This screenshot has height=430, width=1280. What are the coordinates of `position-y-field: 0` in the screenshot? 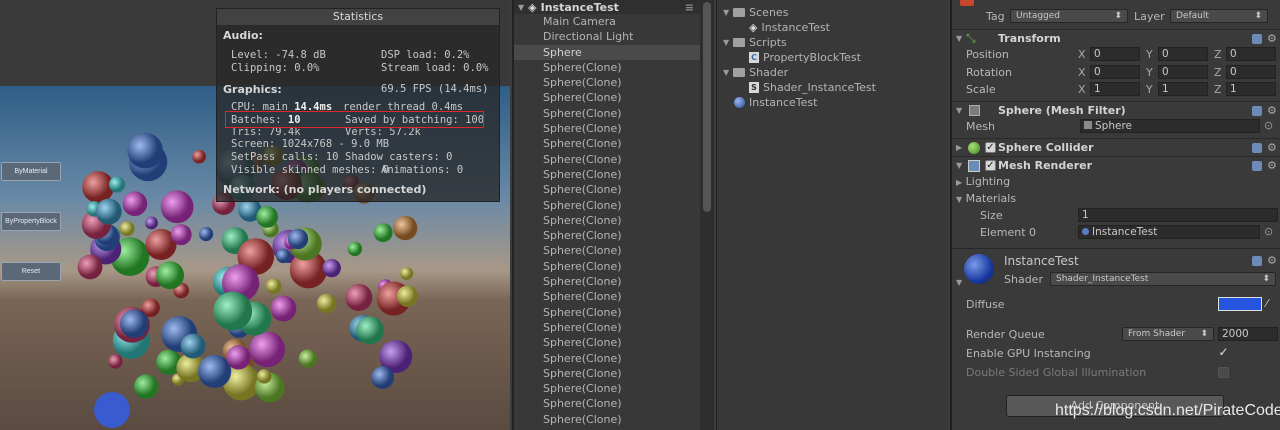 It's located at (1183, 54).